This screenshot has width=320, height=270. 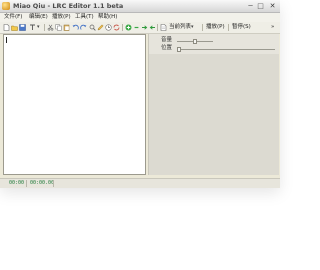 I want to click on playlist-dropdown: 当前列表▾, so click(x=181, y=27).